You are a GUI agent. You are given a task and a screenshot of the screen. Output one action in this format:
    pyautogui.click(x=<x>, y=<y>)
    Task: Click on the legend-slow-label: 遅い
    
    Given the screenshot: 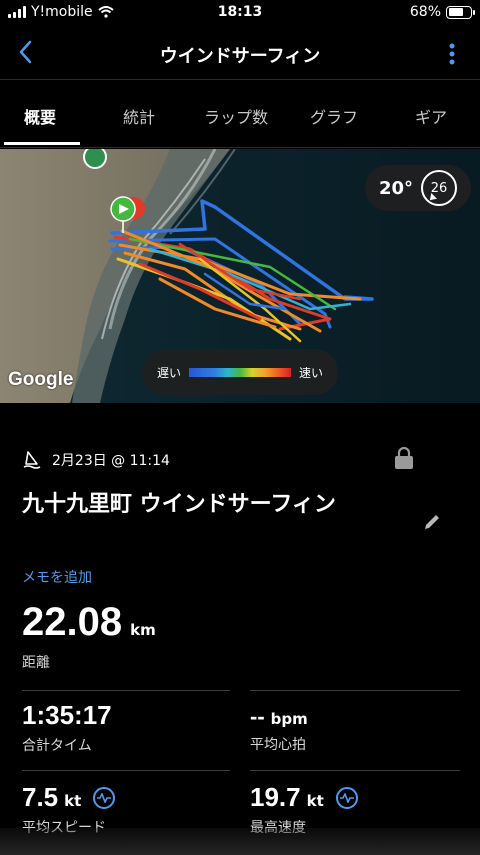 What is the action you would take?
    pyautogui.click(x=168, y=372)
    